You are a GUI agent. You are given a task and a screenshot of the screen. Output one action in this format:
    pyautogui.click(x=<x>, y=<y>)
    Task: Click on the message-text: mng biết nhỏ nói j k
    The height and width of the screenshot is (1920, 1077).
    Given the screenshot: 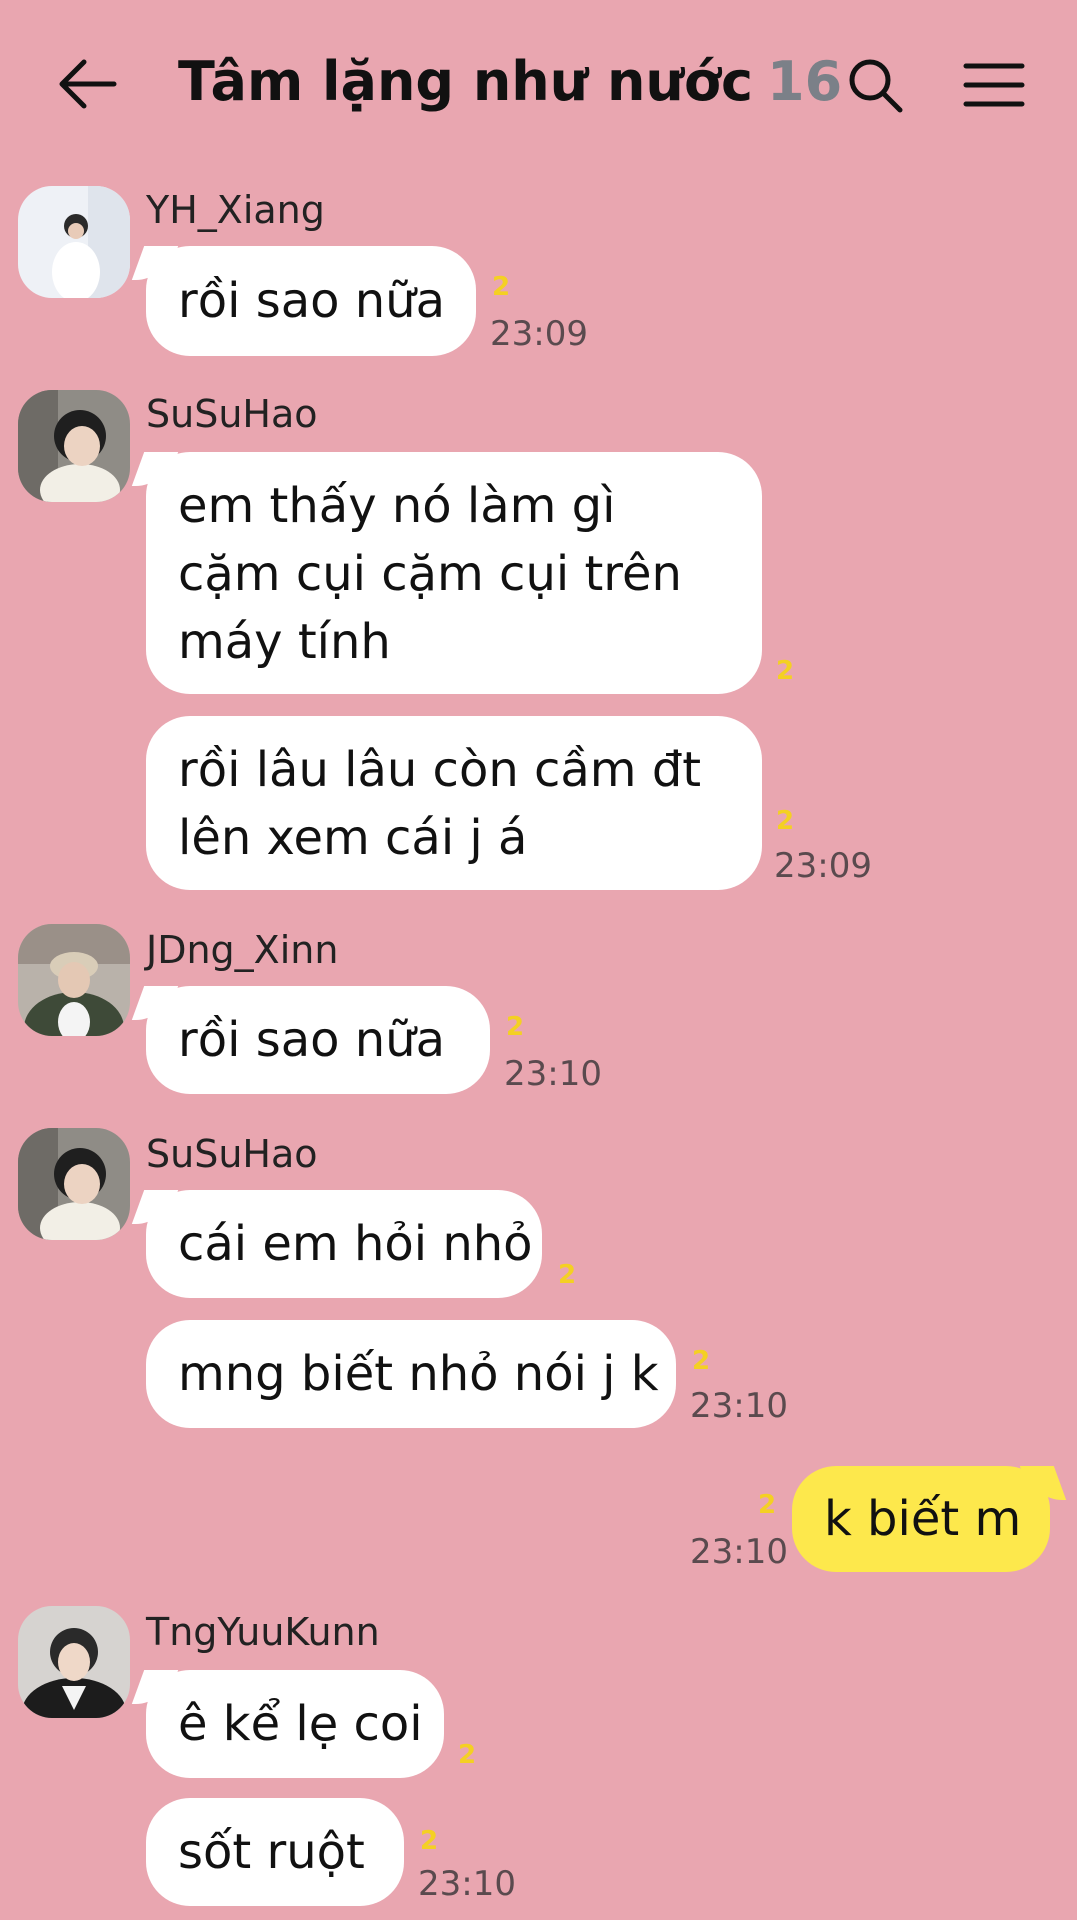 What is the action you would take?
    pyautogui.click(x=418, y=1374)
    